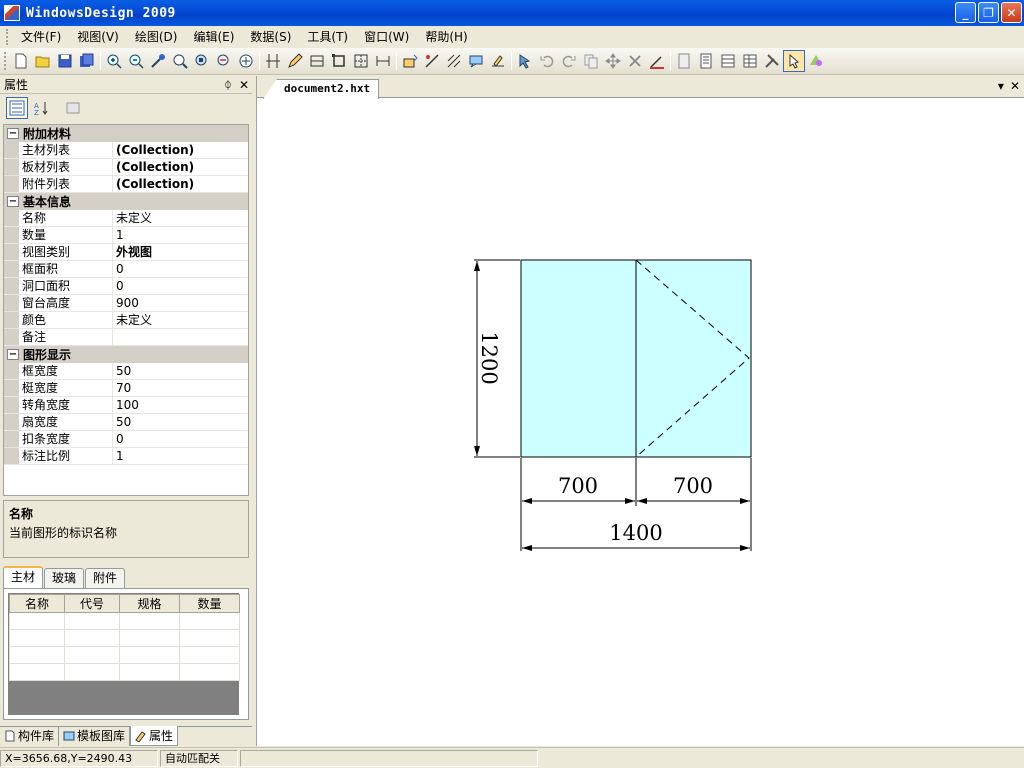  I want to click on document-close-icon: ✕, so click(1015, 86).